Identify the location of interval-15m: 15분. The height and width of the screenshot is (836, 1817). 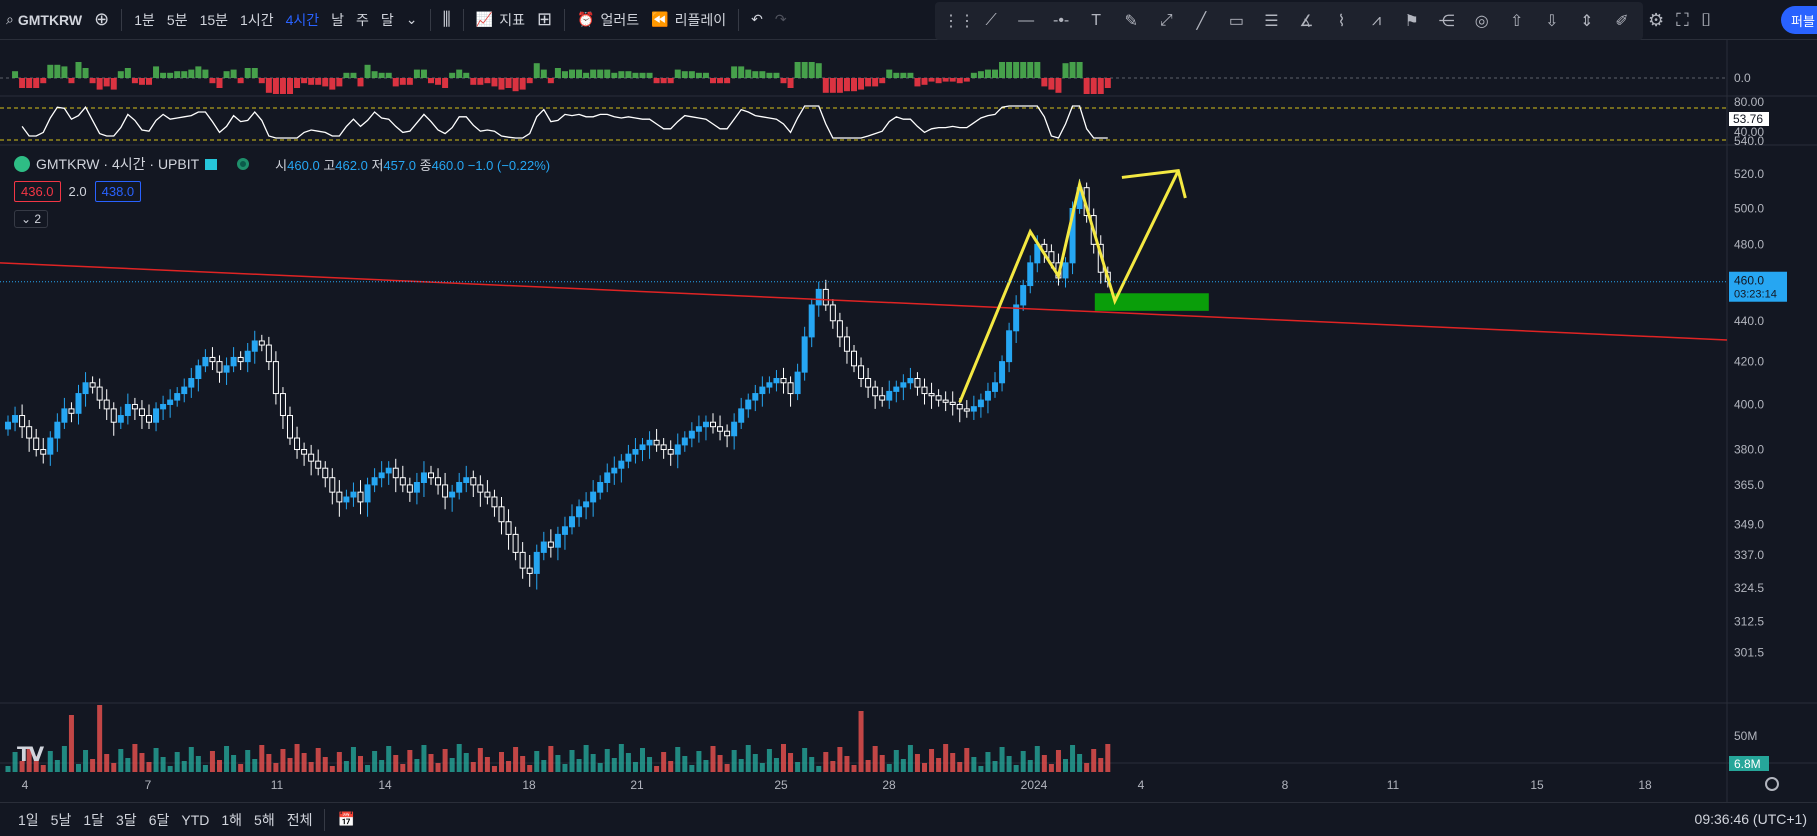
(214, 20).